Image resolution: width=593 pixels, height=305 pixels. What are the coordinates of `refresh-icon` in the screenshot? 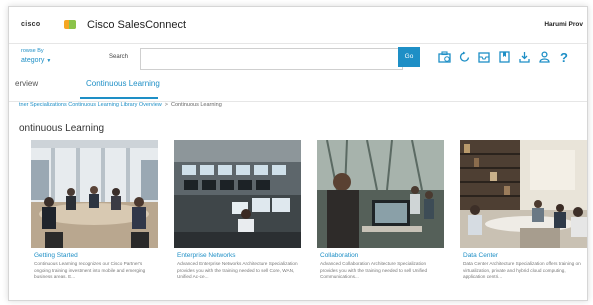 It's located at (464, 57).